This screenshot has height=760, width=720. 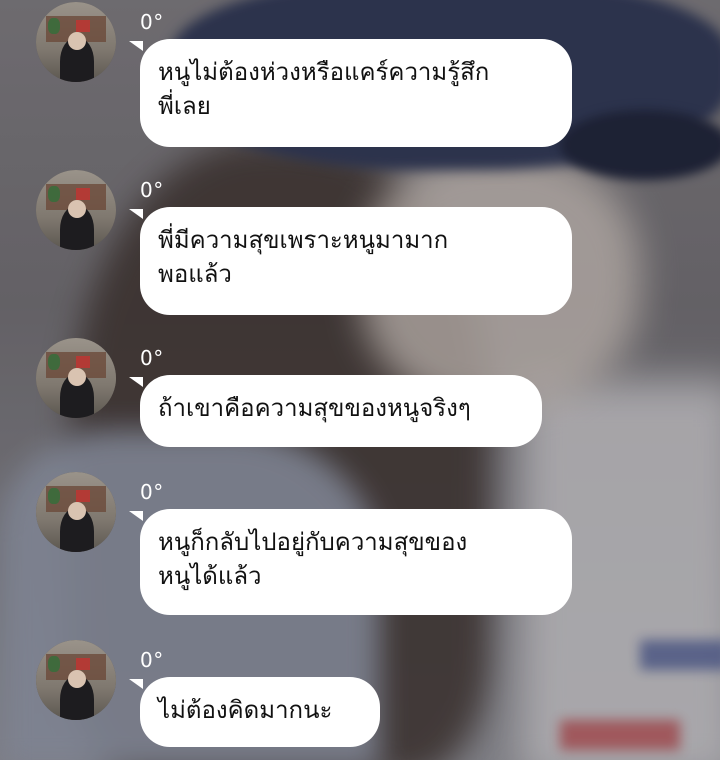 What do you see at coordinates (245, 710) in the screenshot?
I see `message-line: ไม่ต้องคิดมากนะ` at bounding box center [245, 710].